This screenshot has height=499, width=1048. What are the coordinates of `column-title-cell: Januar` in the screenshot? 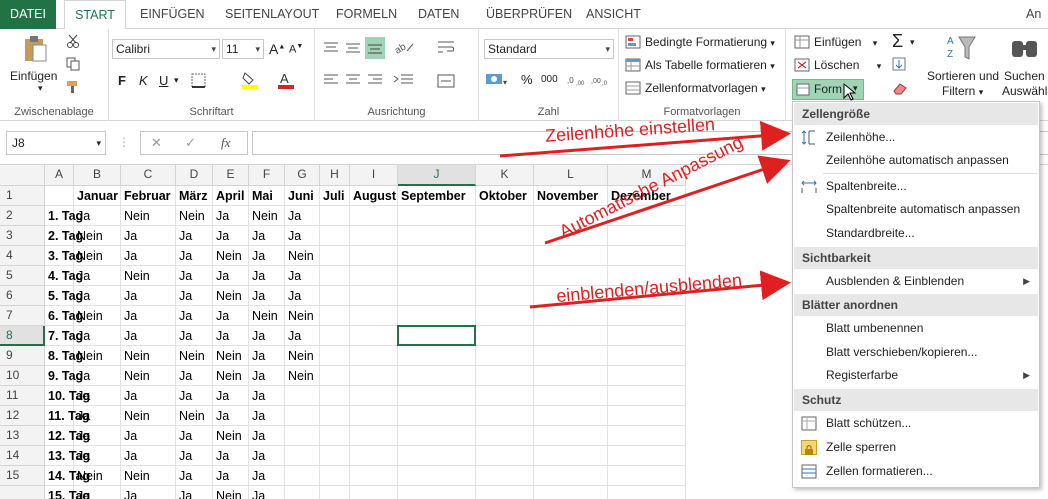 It's located at (97, 196).